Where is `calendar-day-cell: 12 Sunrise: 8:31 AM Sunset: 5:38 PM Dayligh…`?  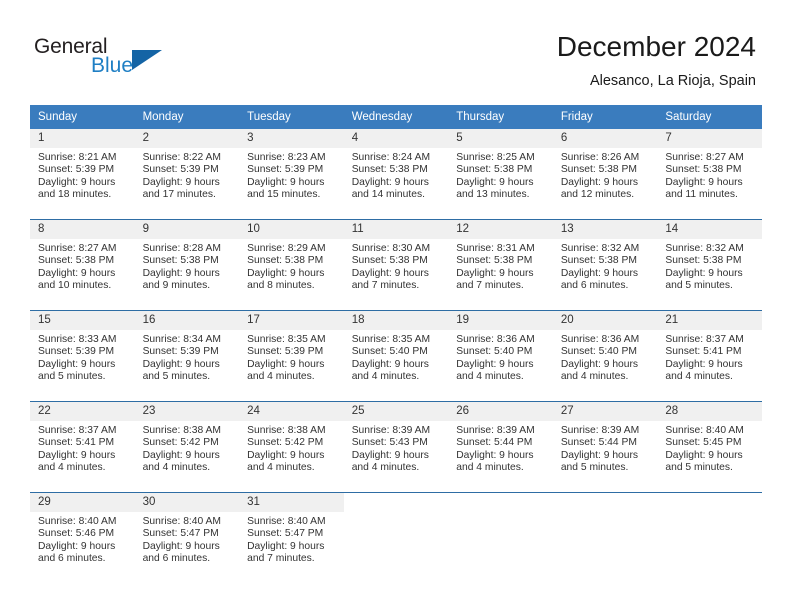 calendar-day-cell: 12 Sunrise: 8:31 AM Sunset: 5:38 PM Dayligh… is located at coordinates (500, 265).